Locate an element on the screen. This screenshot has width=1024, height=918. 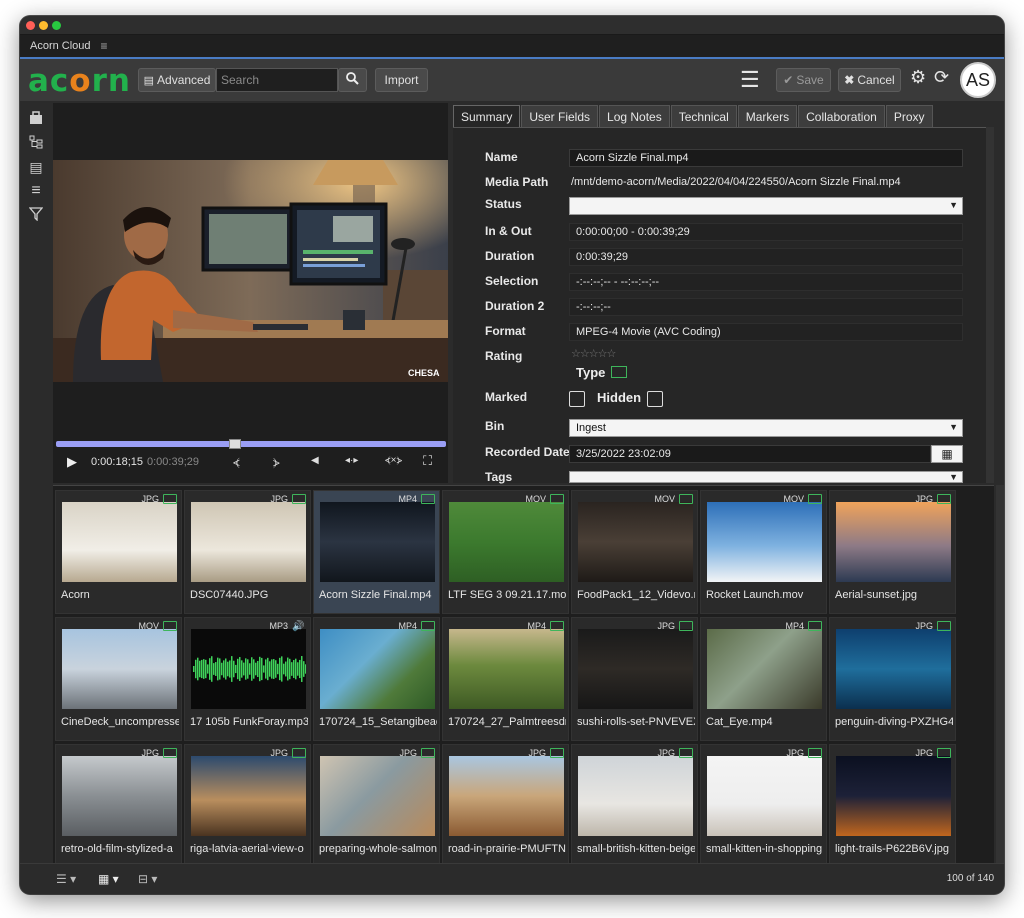
asset-tile: JPG penguin-diving-PXZHG4 is located at coordinates (892, 679).